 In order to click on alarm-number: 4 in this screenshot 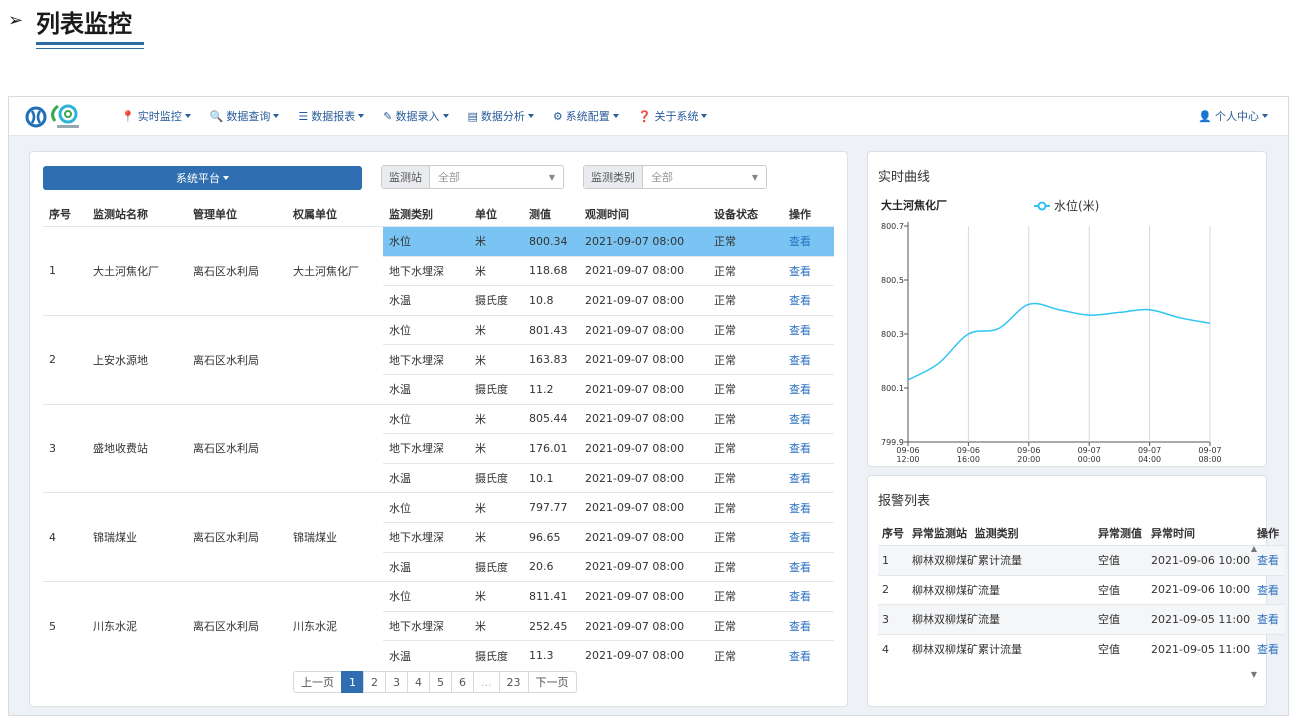, I will do `click(893, 648)`.